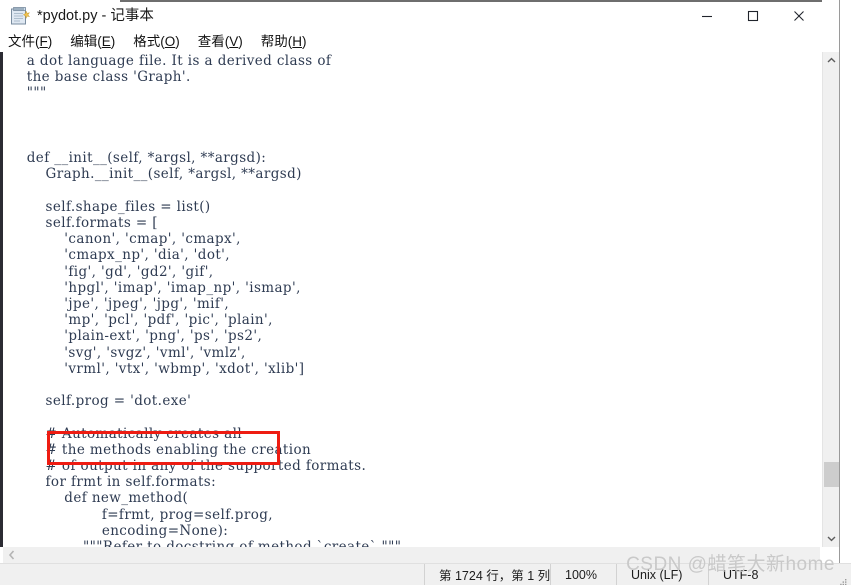 This screenshot has height=585, width=851. What do you see at coordinates (95, 16) in the screenshot?
I see `window-title: *pydot.py - 记事本` at bounding box center [95, 16].